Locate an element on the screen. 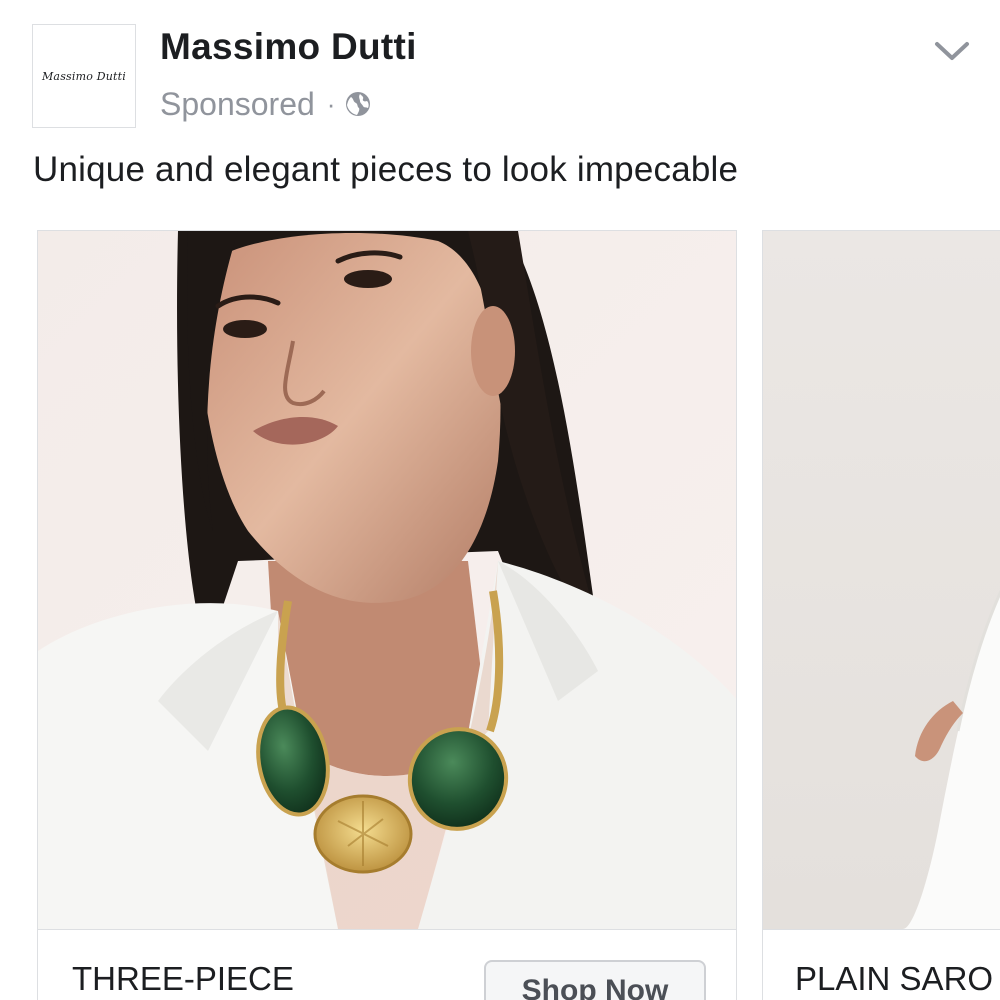 The width and height of the screenshot is (1000, 1000). shop-now-button: Shop Now is located at coordinates (595, 980).